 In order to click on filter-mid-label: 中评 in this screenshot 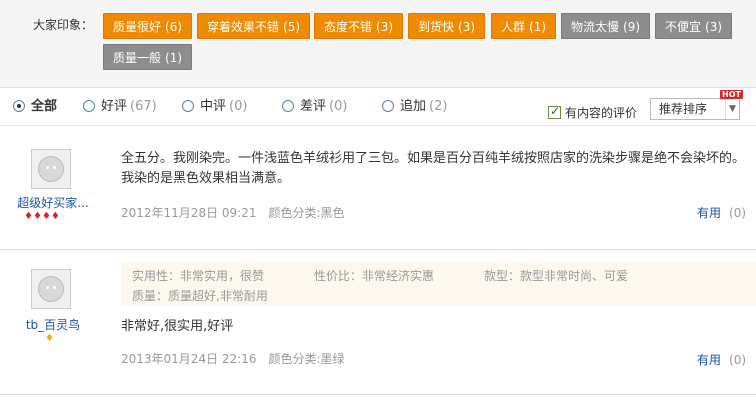, I will do `click(213, 106)`.